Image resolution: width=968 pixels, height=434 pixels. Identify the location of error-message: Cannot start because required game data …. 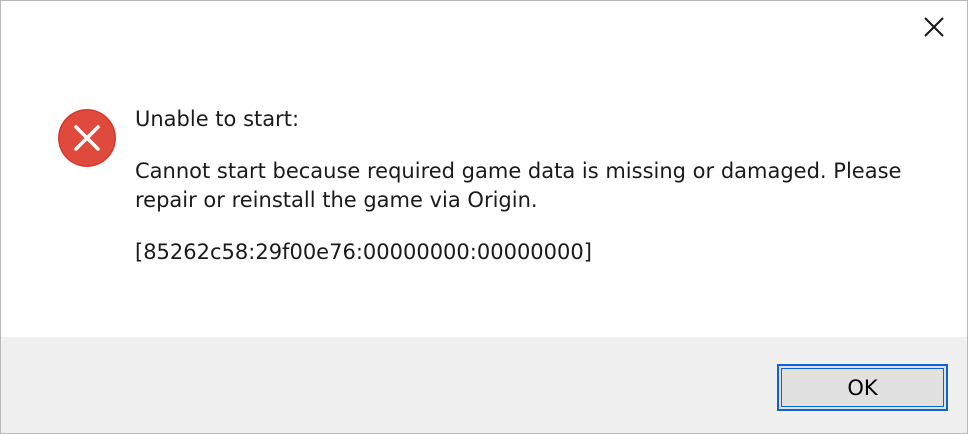
(518, 185).